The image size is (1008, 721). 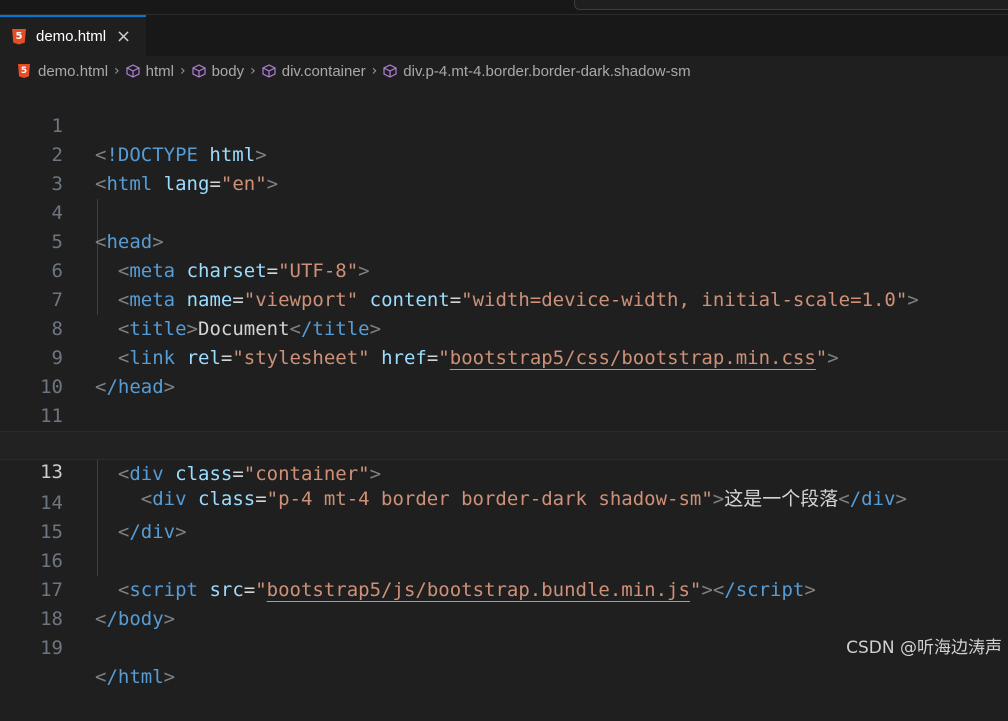 What do you see at coordinates (313, 71) in the screenshot?
I see `breadcrumb-item-div-container: div.container` at bounding box center [313, 71].